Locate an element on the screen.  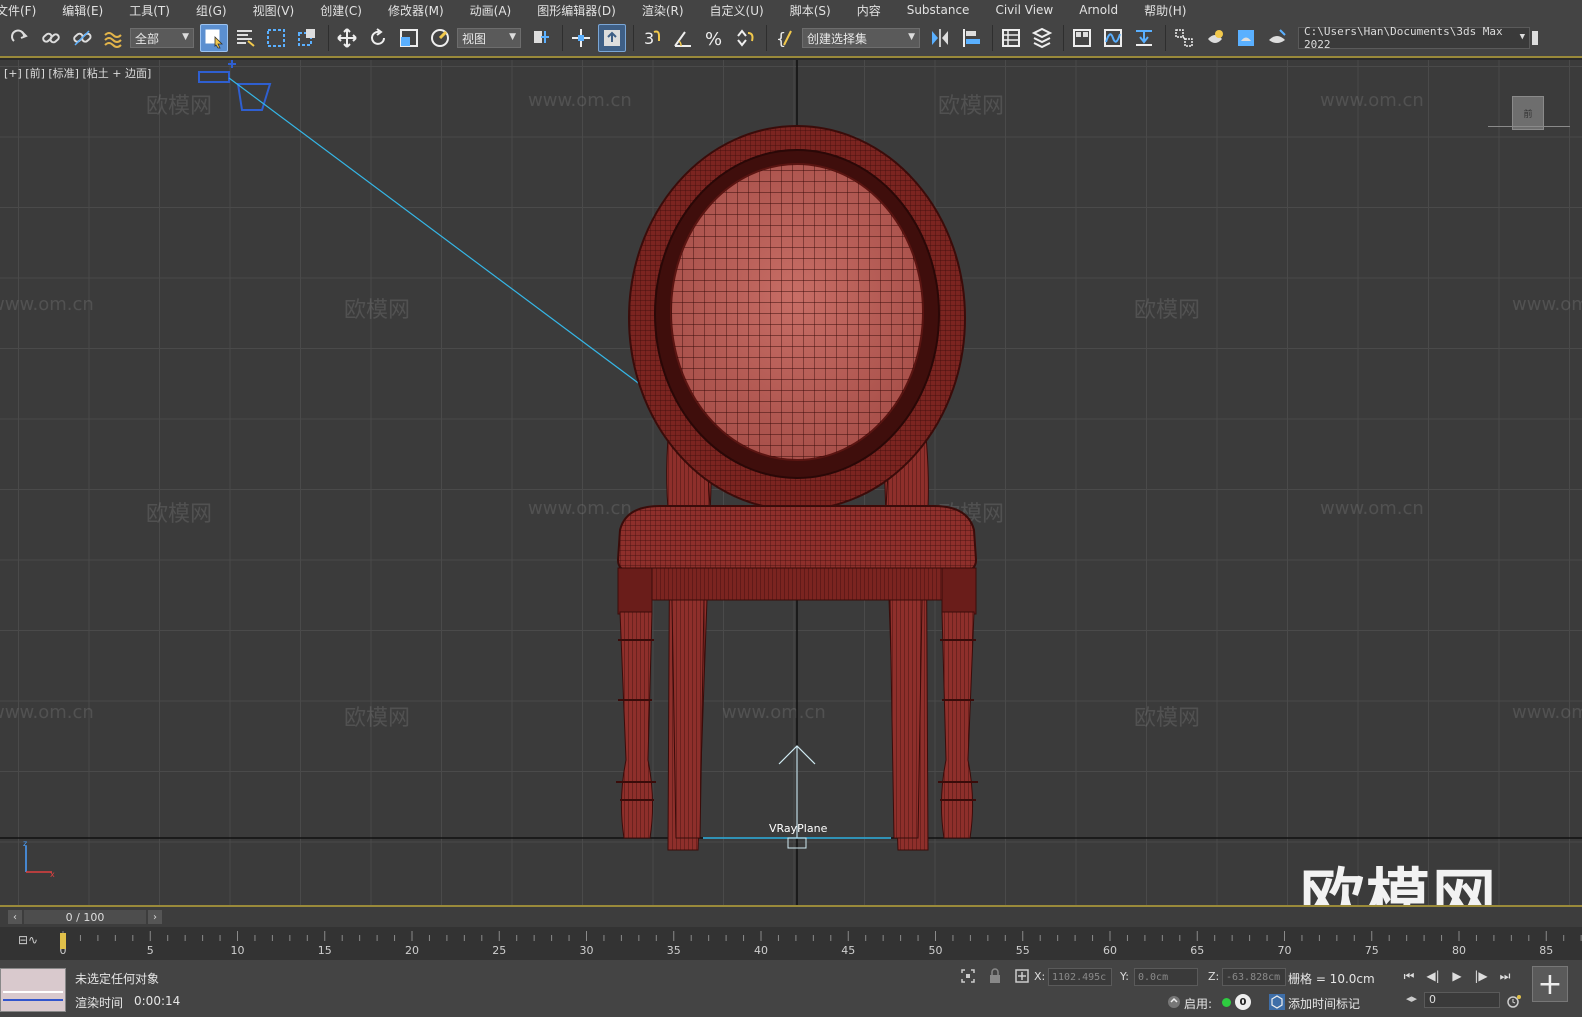
menu-item: 帮助(H) is located at coordinates (1165, 10).